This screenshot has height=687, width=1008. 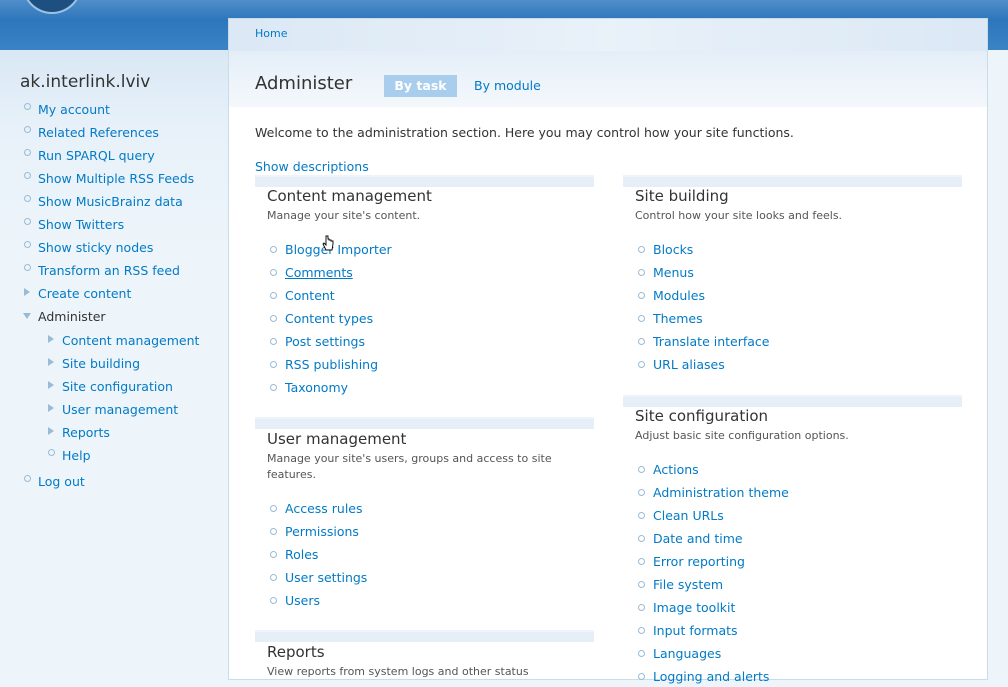 I want to click on admin-link-content-types: Content types, so click(x=321, y=319).